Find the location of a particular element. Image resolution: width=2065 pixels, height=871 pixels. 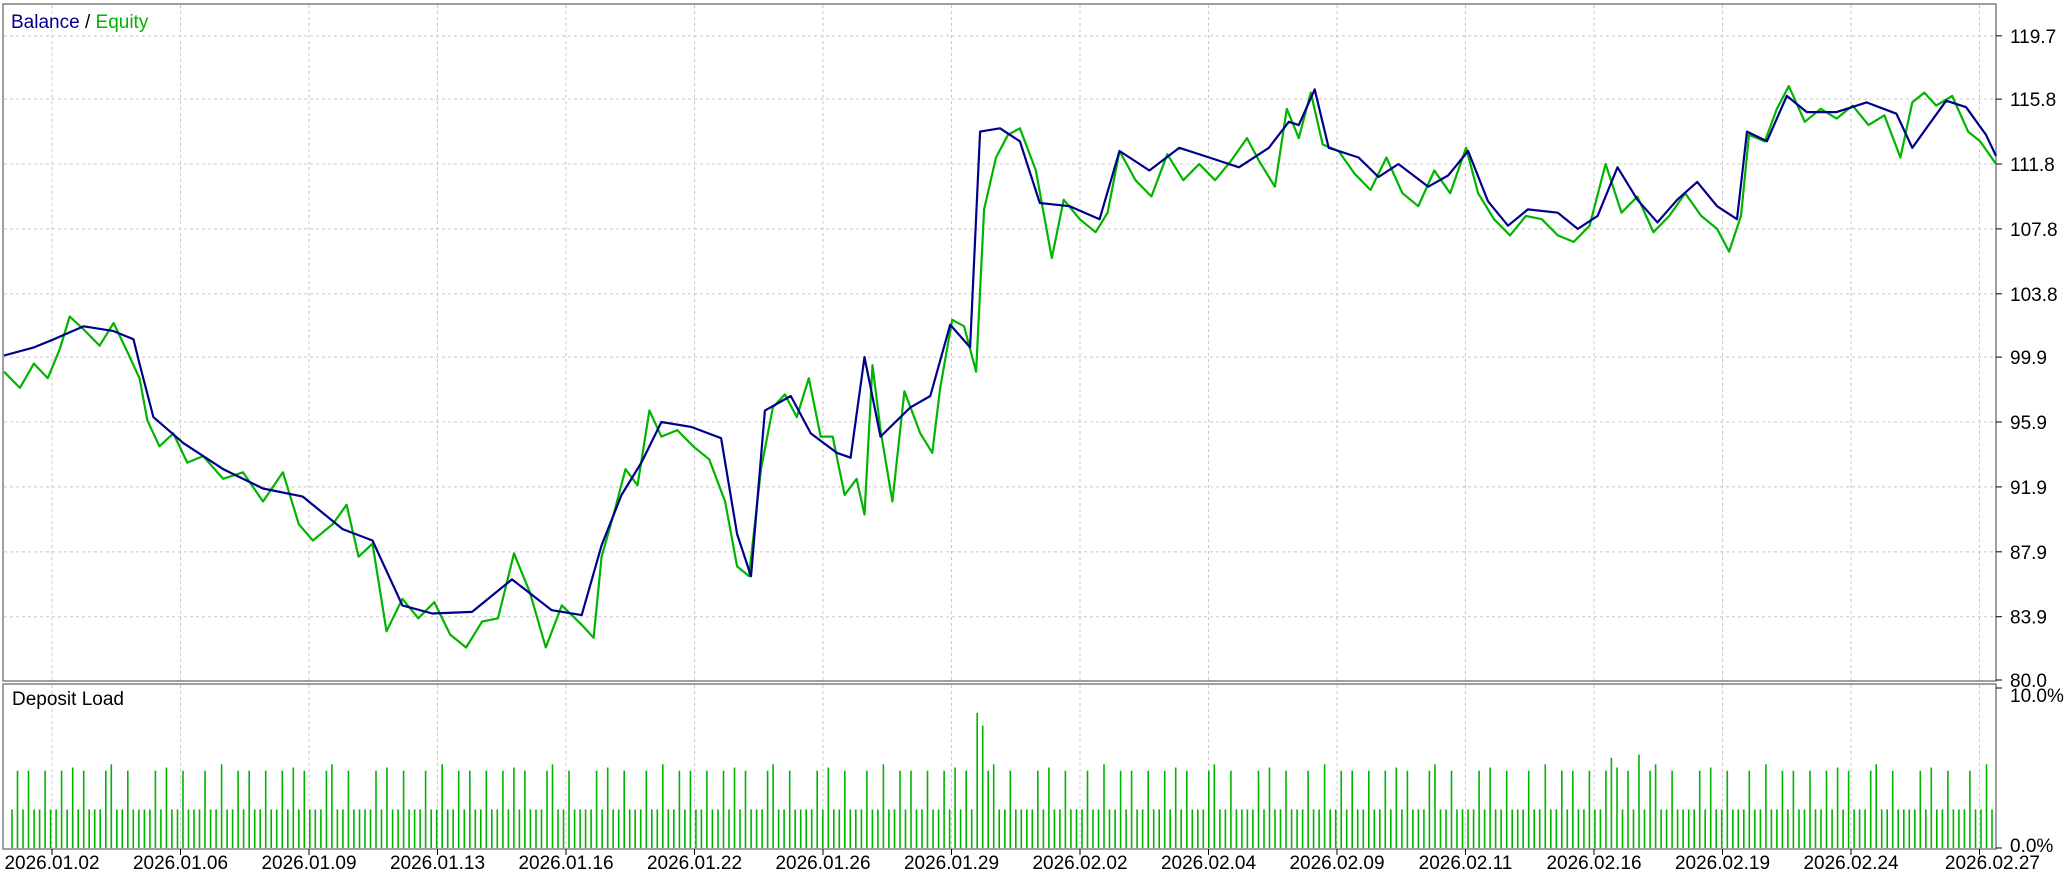

x-tick-label: 2026.01.09 is located at coordinates (308, 862).